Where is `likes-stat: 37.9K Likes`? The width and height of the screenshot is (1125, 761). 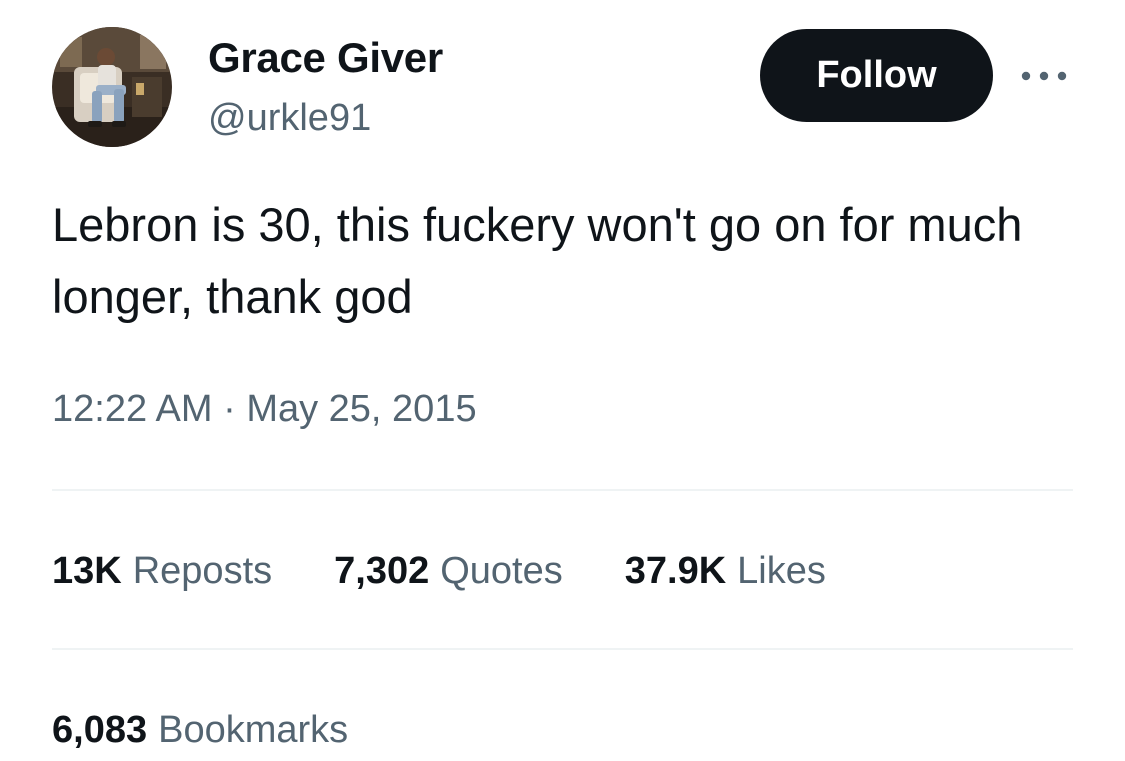
likes-stat: 37.9K Likes is located at coordinates (725, 571).